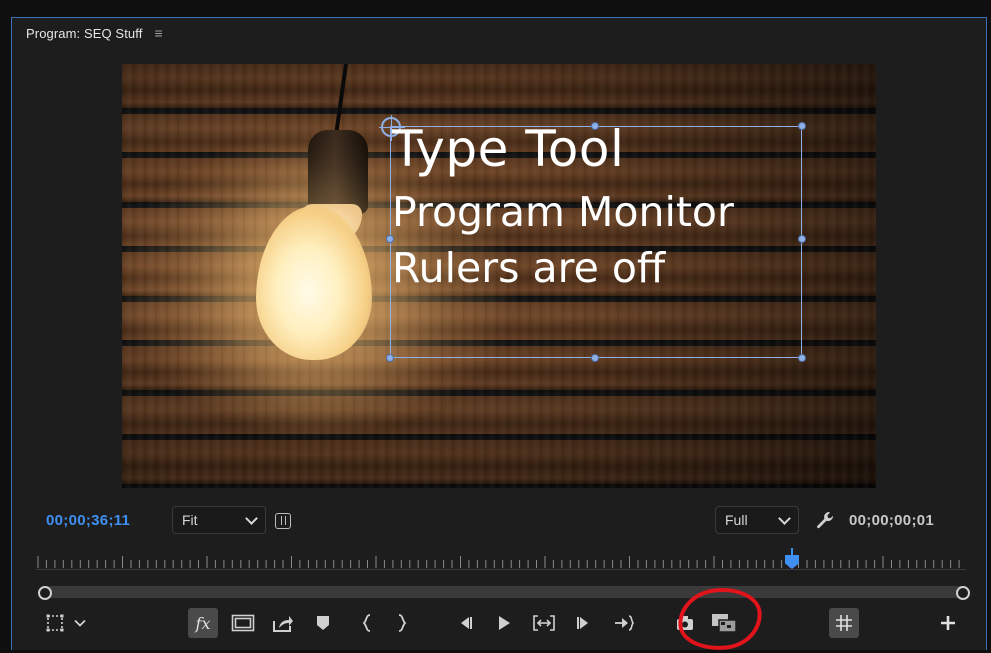  I want to click on mark-in-icon, so click(366, 623).